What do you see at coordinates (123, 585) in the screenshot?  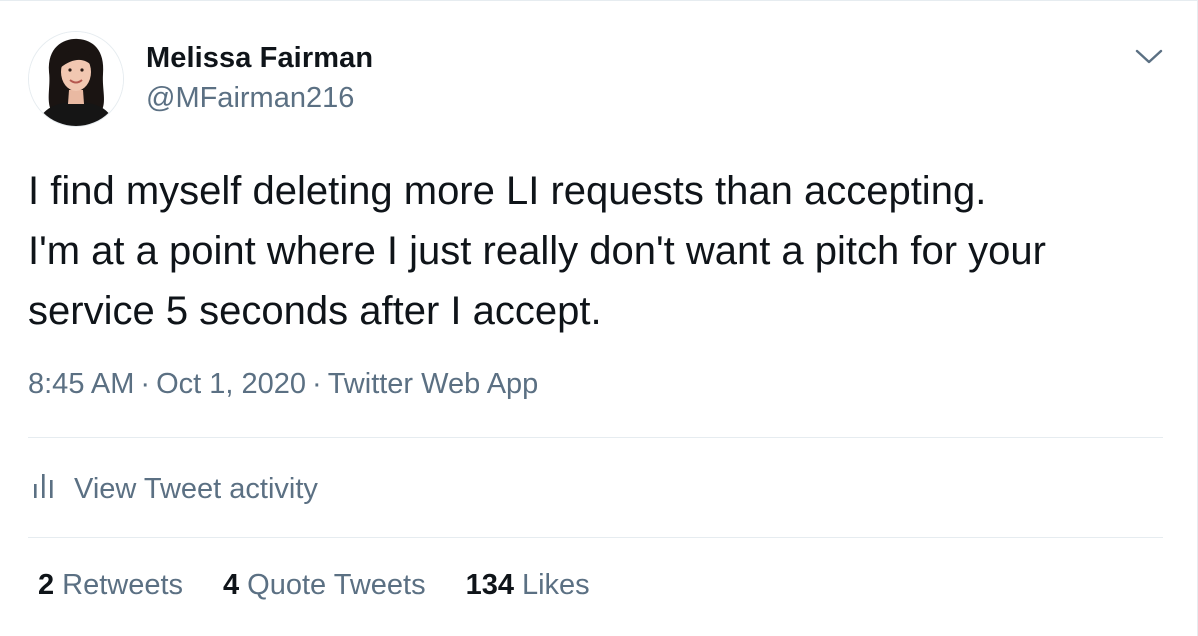 I see `retweets-label: Retweets` at bounding box center [123, 585].